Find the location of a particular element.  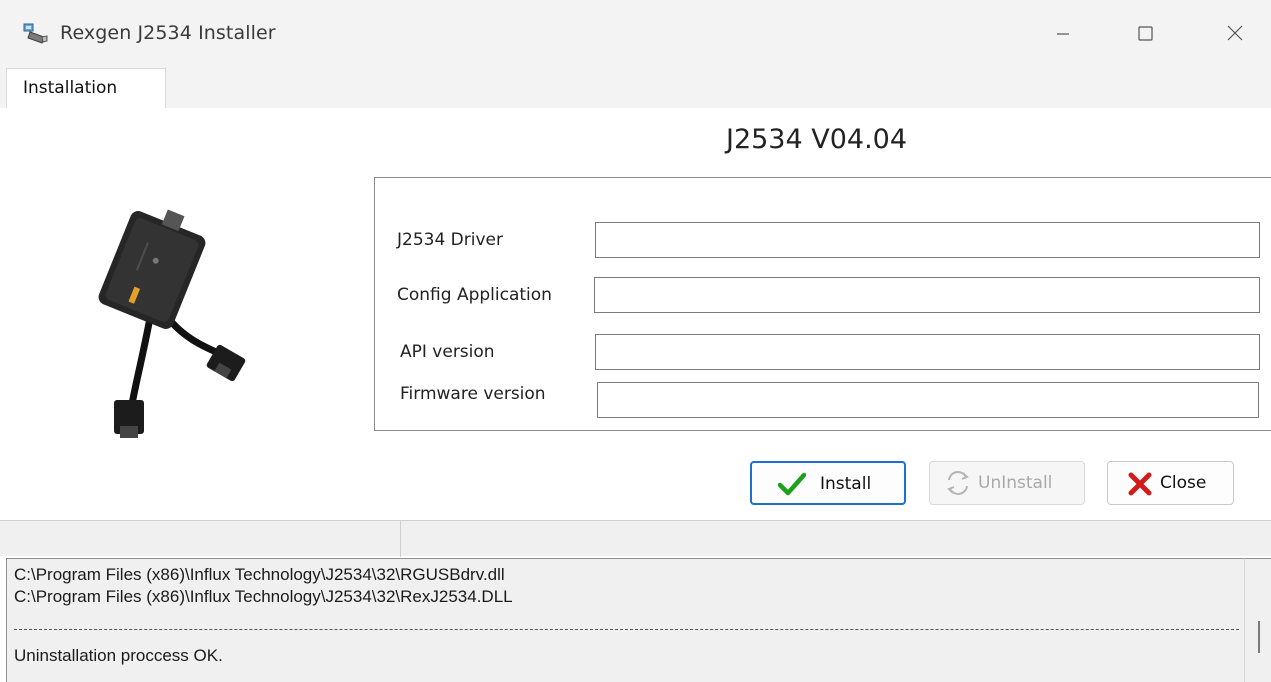

api-version-field is located at coordinates (927, 352).